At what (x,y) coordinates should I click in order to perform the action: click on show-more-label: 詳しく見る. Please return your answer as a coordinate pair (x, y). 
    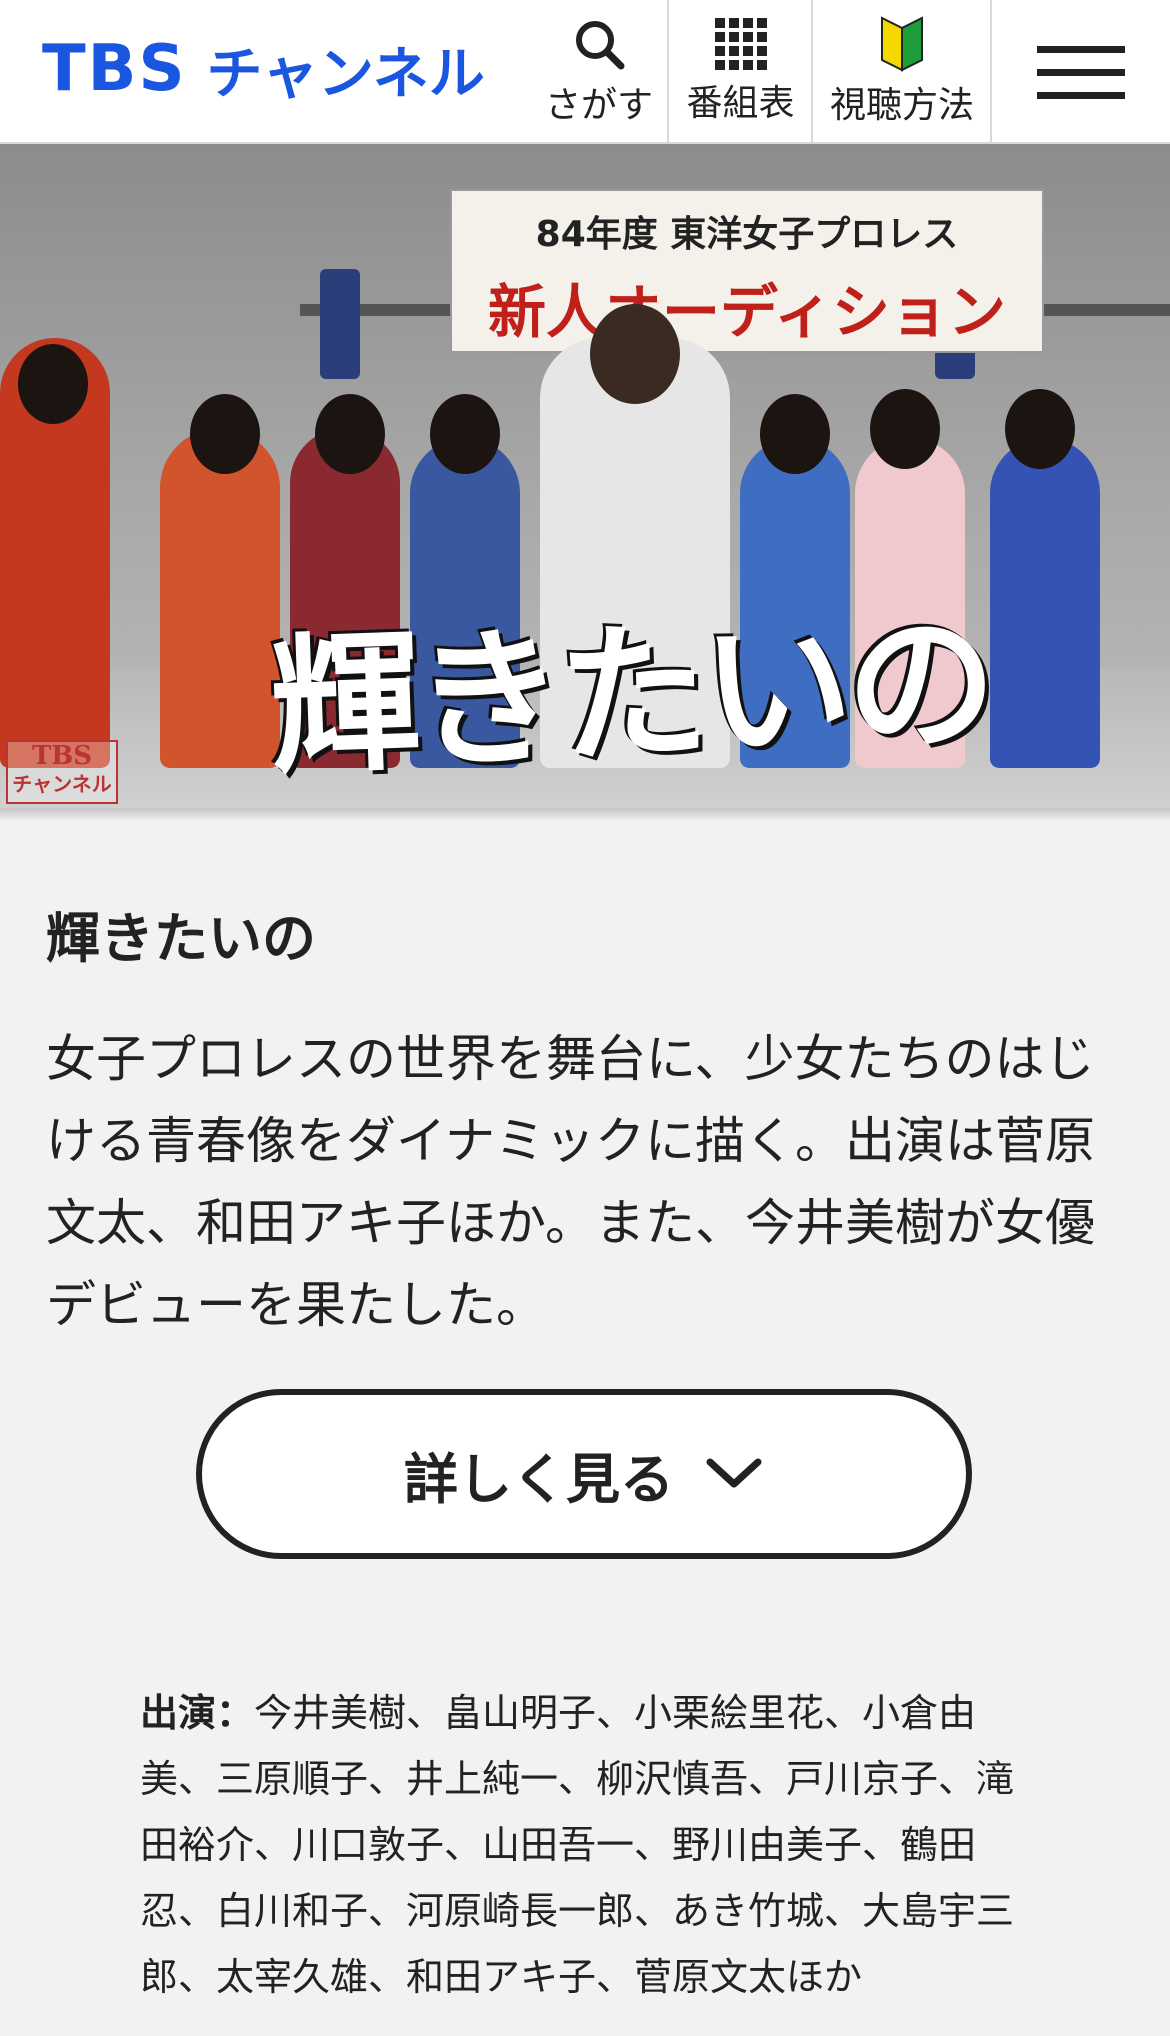
    Looking at the image, I should click on (539, 1479).